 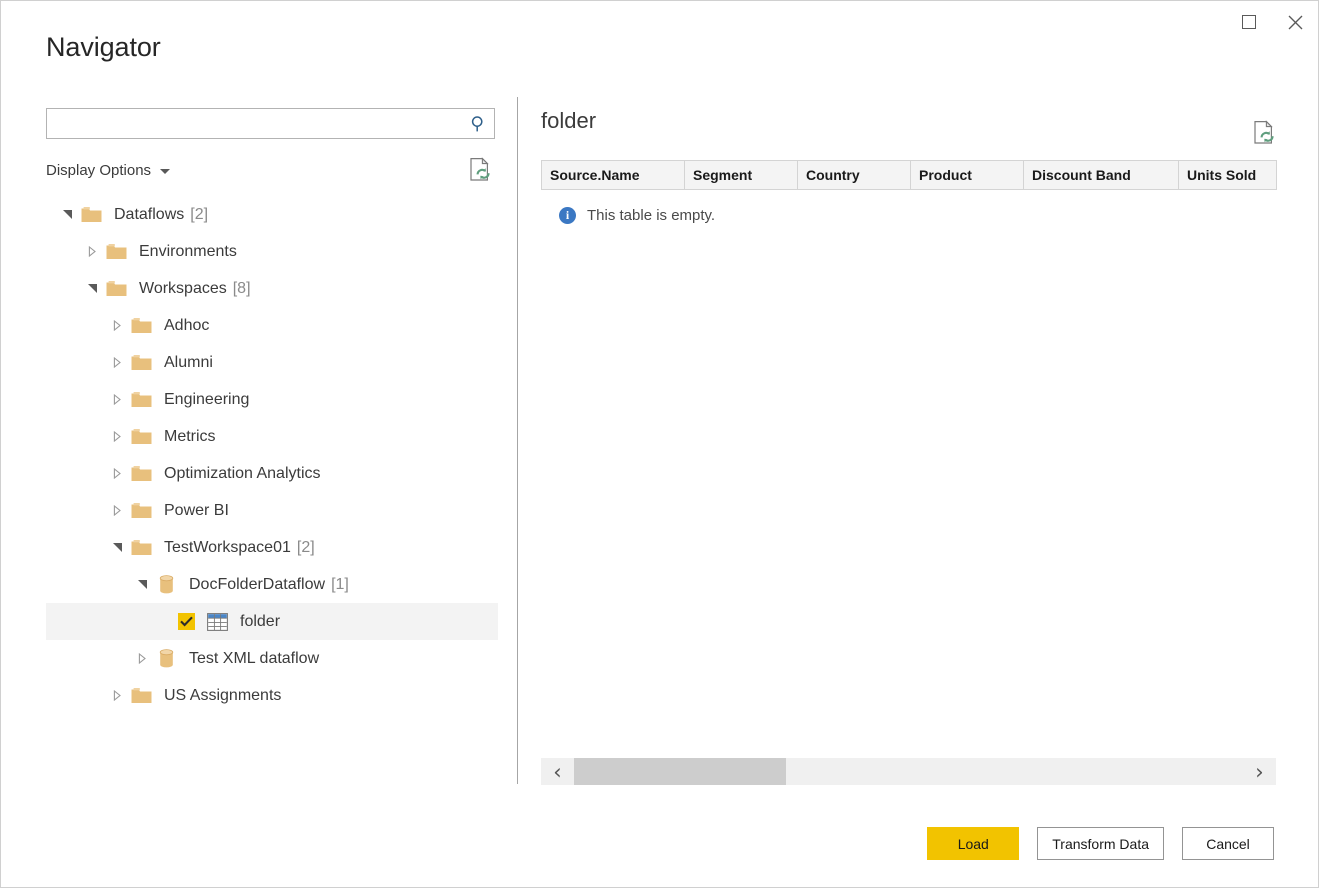 What do you see at coordinates (257, 584) in the screenshot?
I see `tree-item-label: DocFolderDataflow` at bounding box center [257, 584].